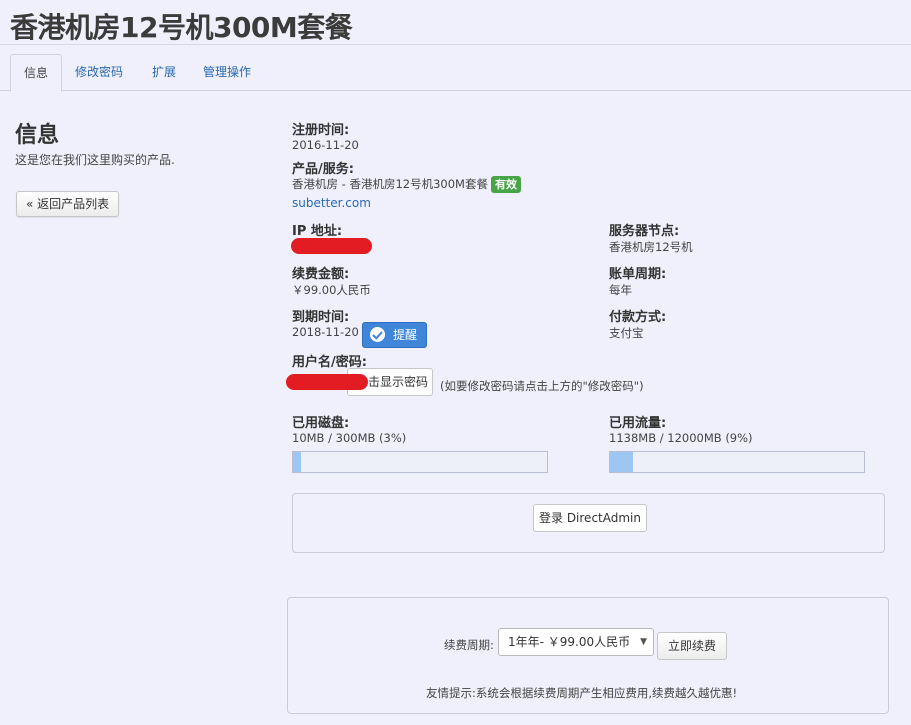 This screenshot has width=911, height=725. I want to click on disk-usage-fill, so click(297, 462).